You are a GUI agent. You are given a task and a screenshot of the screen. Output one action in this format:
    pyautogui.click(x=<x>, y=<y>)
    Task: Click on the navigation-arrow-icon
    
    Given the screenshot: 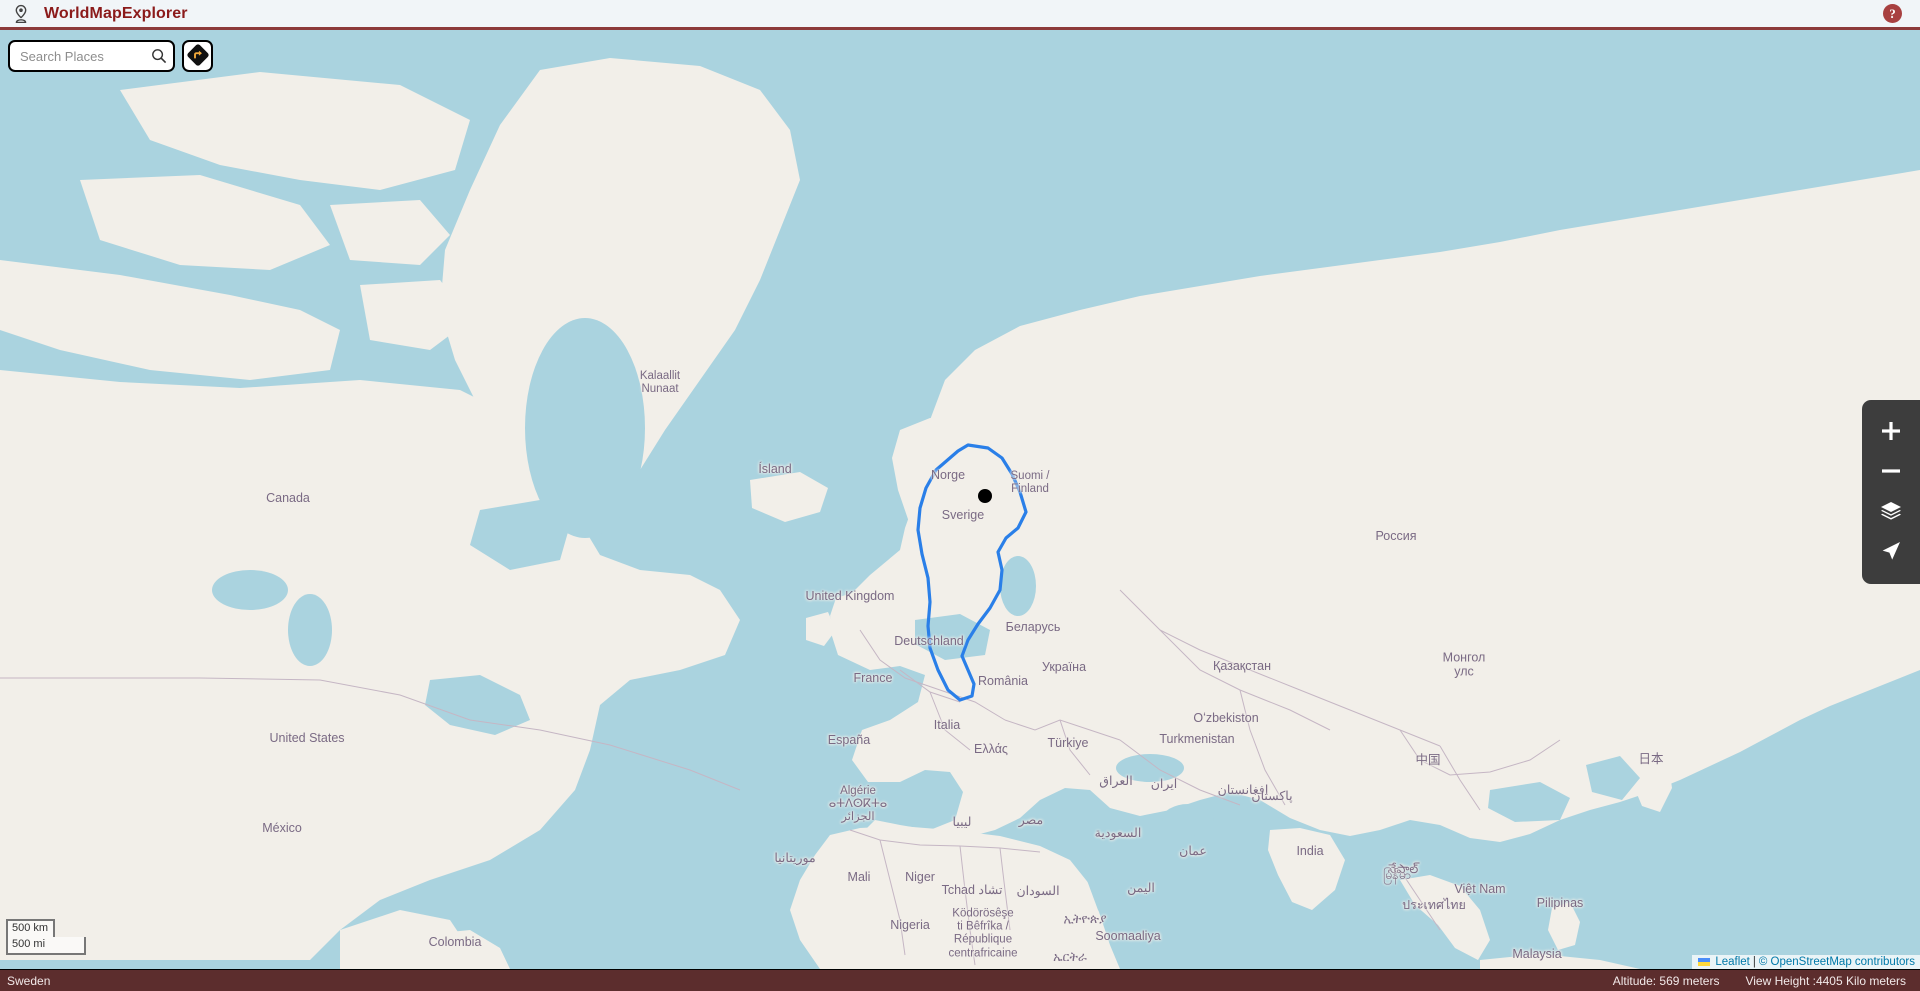 What is the action you would take?
    pyautogui.click(x=1891, y=551)
    